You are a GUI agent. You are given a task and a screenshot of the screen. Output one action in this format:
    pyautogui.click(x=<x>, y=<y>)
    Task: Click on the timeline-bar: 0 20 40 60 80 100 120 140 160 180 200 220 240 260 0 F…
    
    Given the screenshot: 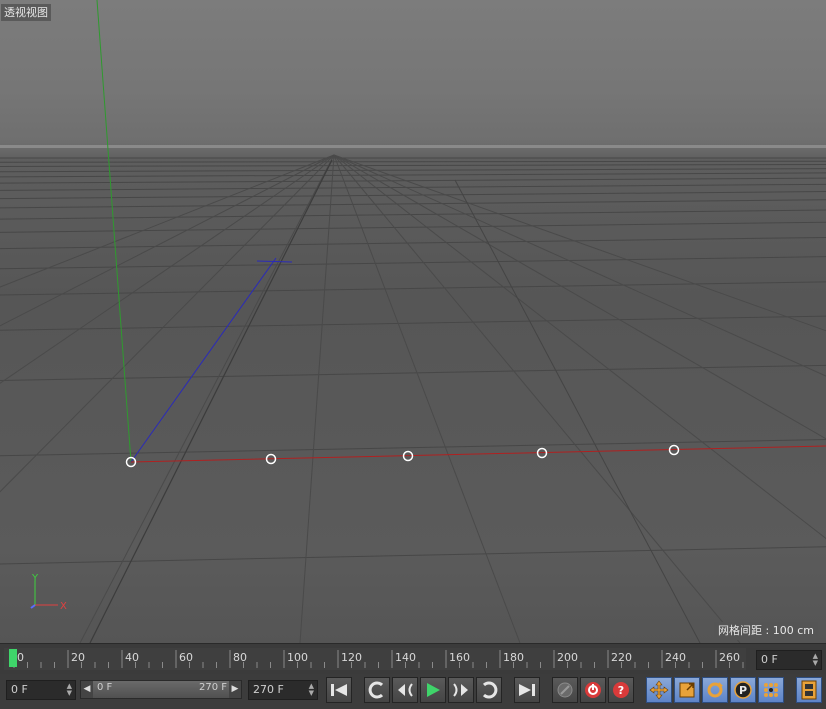 What is the action you would take?
    pyautogui.click(x=413, y=658)
    